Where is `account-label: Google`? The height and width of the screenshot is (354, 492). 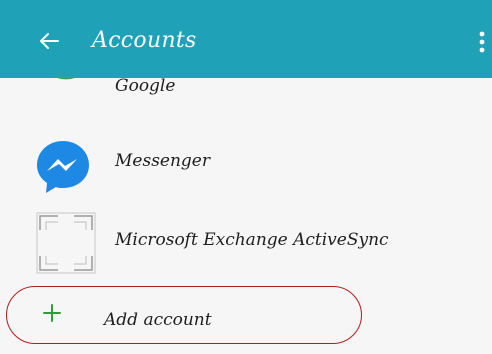 account-label: Google is located at coordinates (145, 86).